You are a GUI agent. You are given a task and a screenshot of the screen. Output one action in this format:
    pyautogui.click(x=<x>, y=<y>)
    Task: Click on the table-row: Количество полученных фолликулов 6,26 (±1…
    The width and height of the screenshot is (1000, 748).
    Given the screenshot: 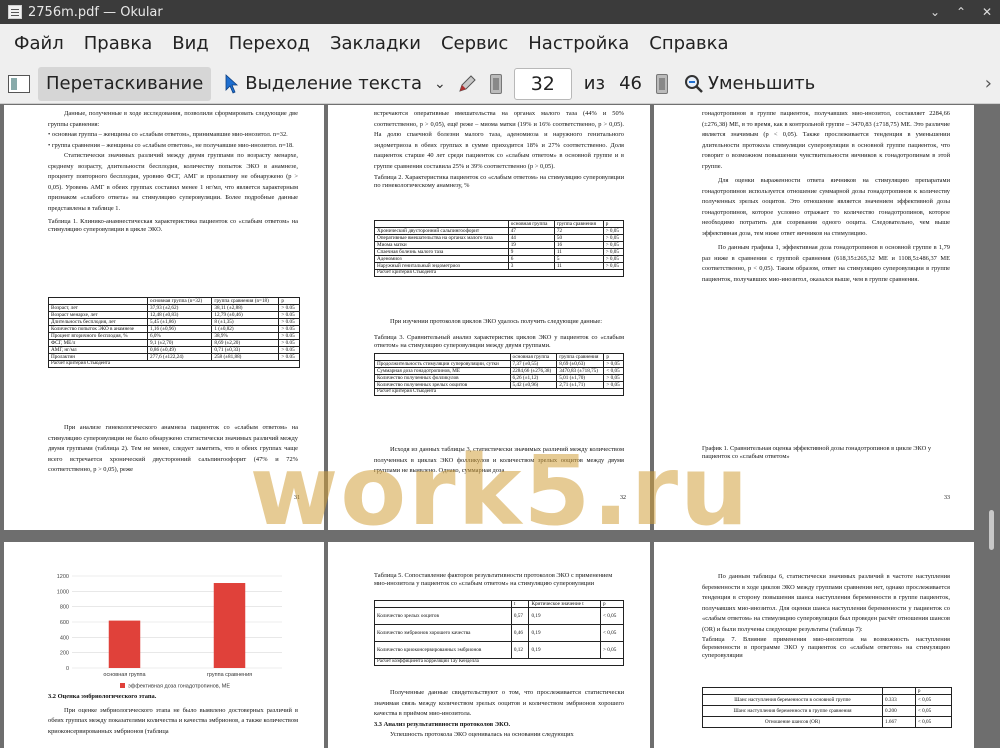 What is the action you would take?
    pyautogui.click(x=499, y=378)
    